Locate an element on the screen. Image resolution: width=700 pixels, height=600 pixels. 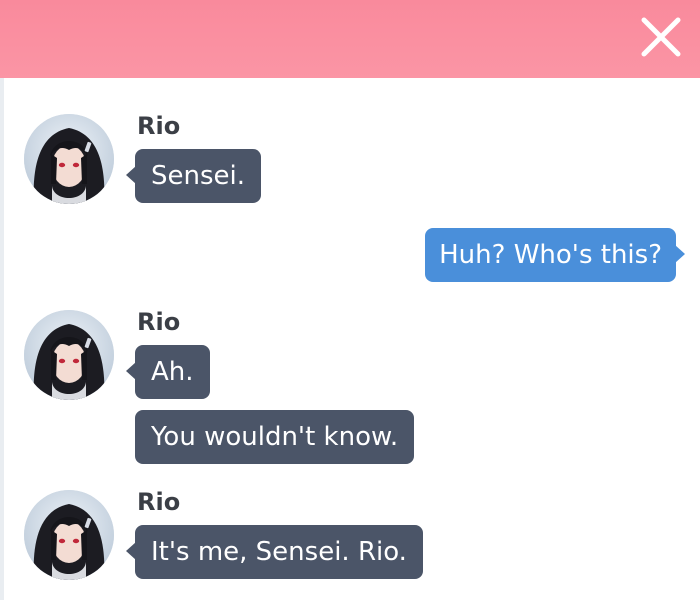
close-icon is located at coordinates (661, 37).